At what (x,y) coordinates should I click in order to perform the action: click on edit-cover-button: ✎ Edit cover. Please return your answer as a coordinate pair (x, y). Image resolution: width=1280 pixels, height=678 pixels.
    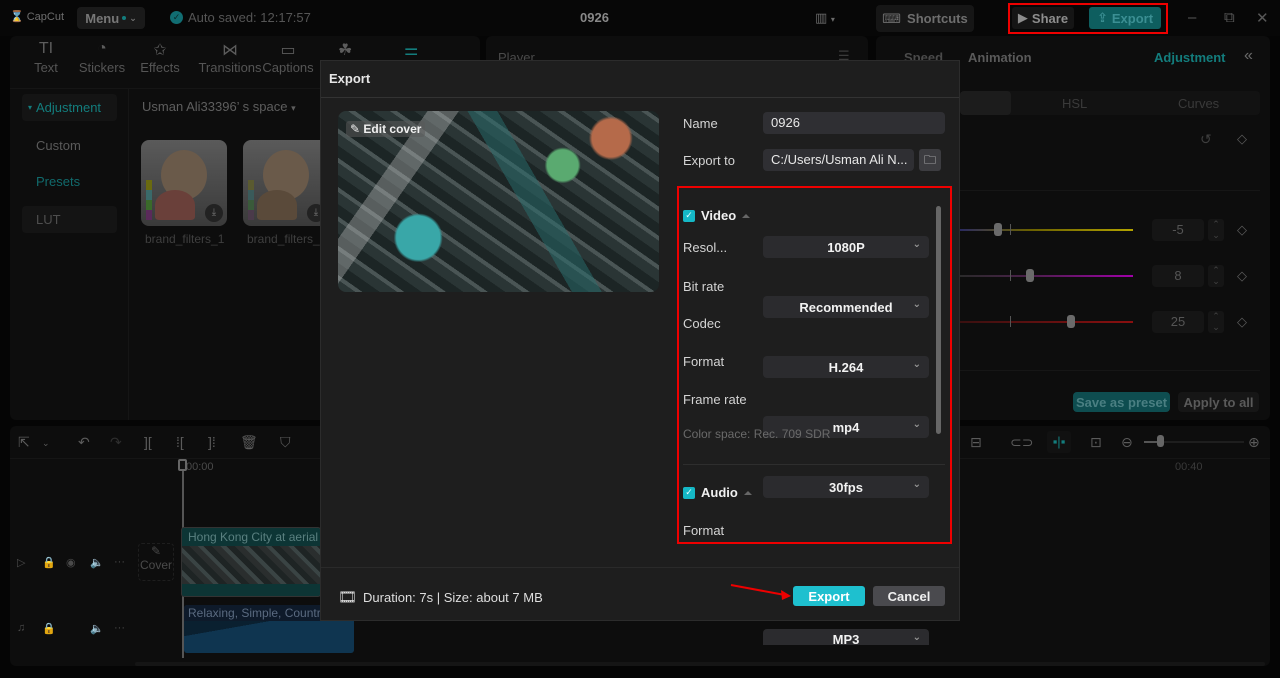
    Looking at the image, I should click on (386, 129).